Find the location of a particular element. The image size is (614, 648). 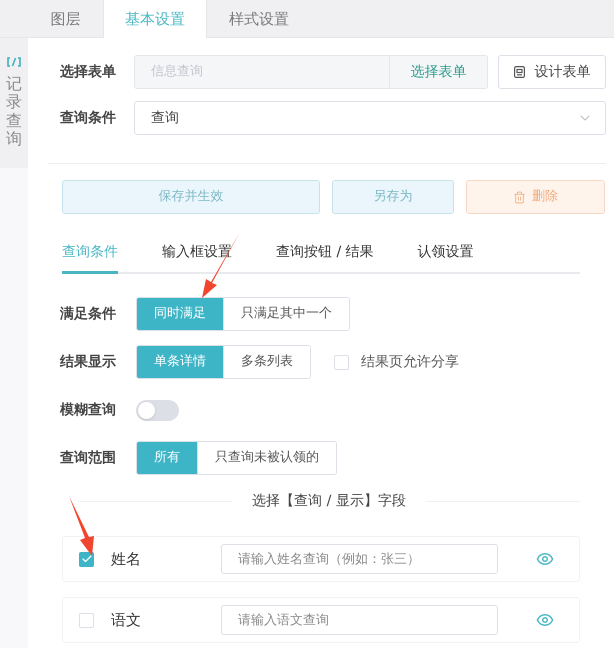

toggle-switch is located at coordinates (157, 410).